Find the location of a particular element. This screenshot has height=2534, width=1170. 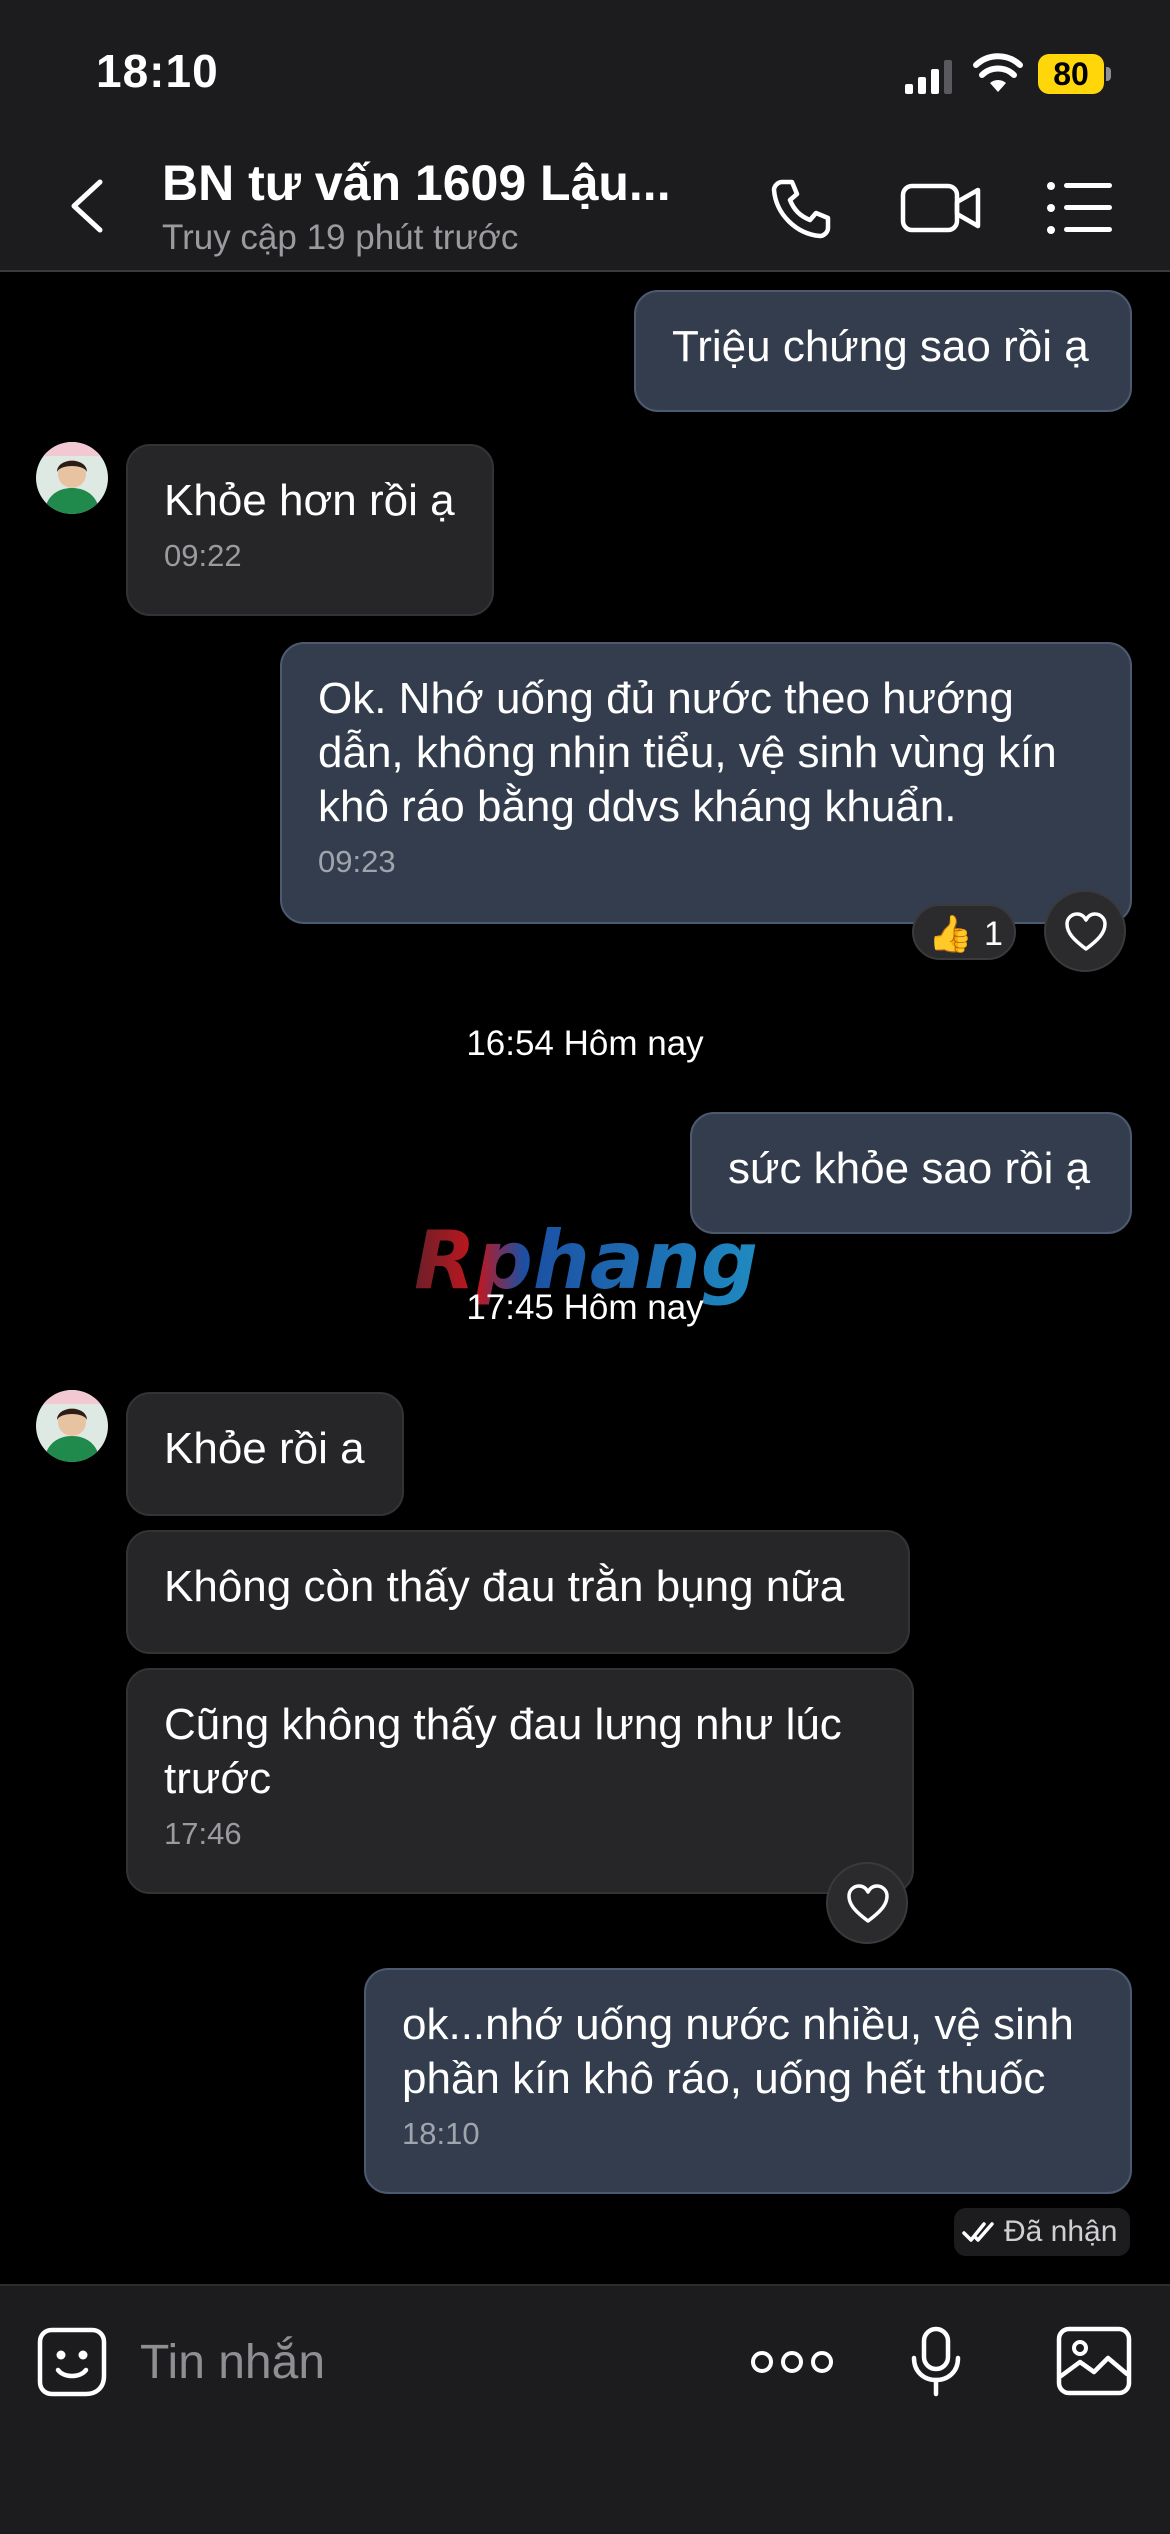

message-bubble-incoming: Không còn thấy đau trằn bụng nữa is located at coordinates (518, 1592).